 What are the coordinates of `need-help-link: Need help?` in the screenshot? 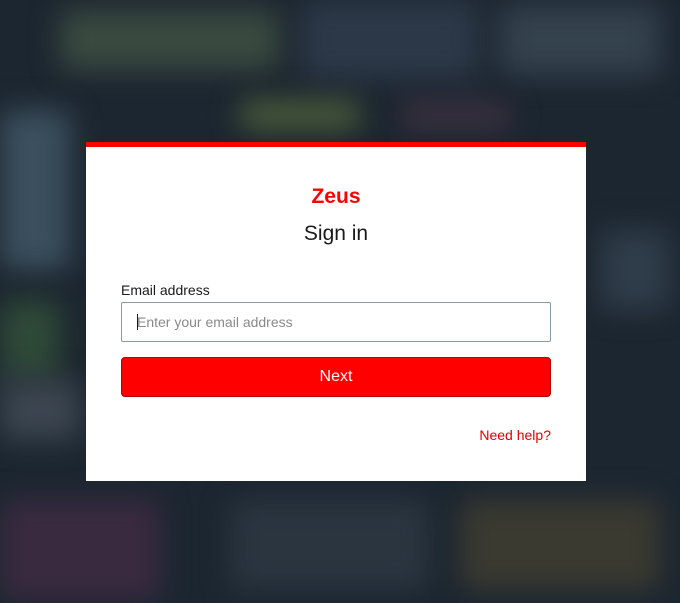 It's located at (515, 435).